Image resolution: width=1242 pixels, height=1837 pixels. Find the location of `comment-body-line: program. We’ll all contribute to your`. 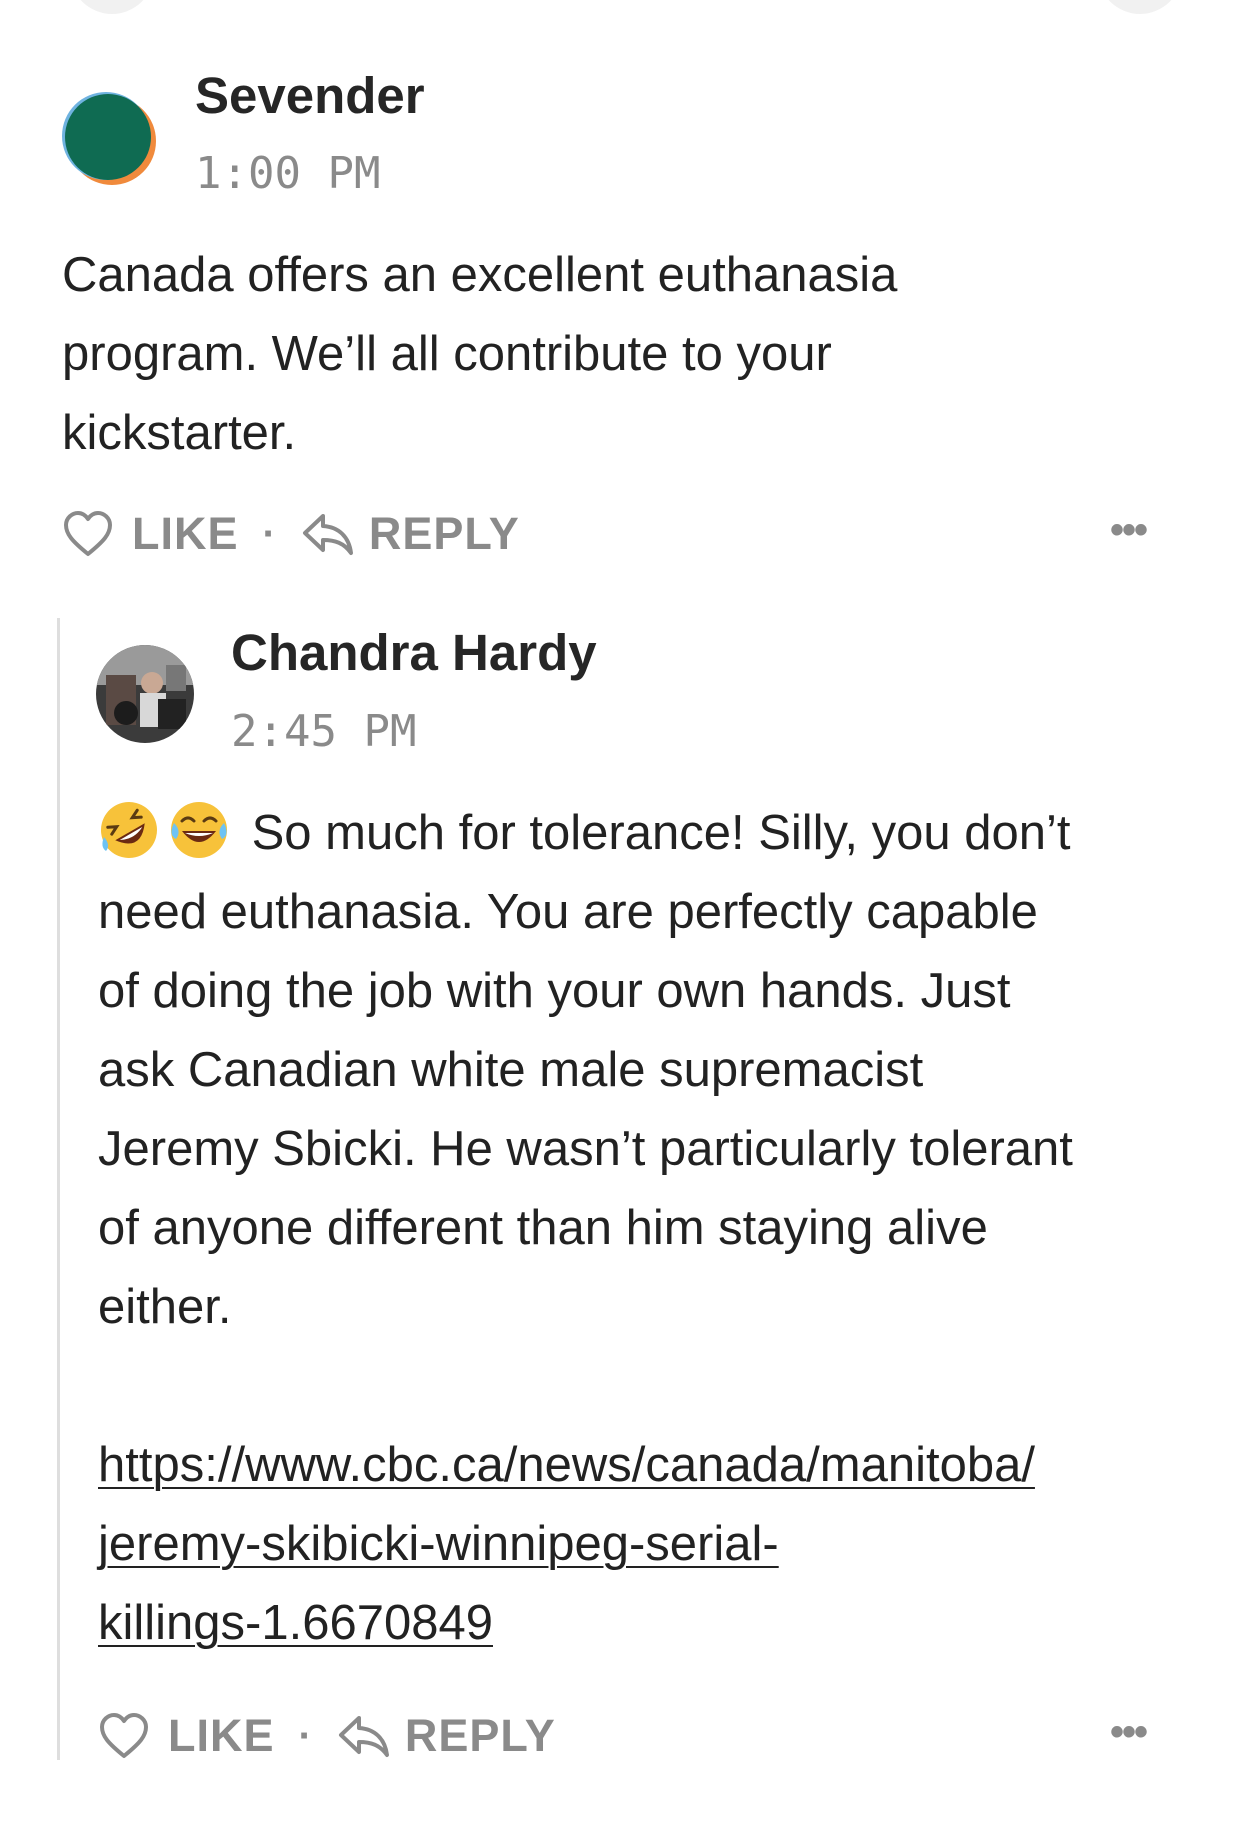

comment-body-line: program. We’ll all contribute to your is located at coordinates (447, 354).